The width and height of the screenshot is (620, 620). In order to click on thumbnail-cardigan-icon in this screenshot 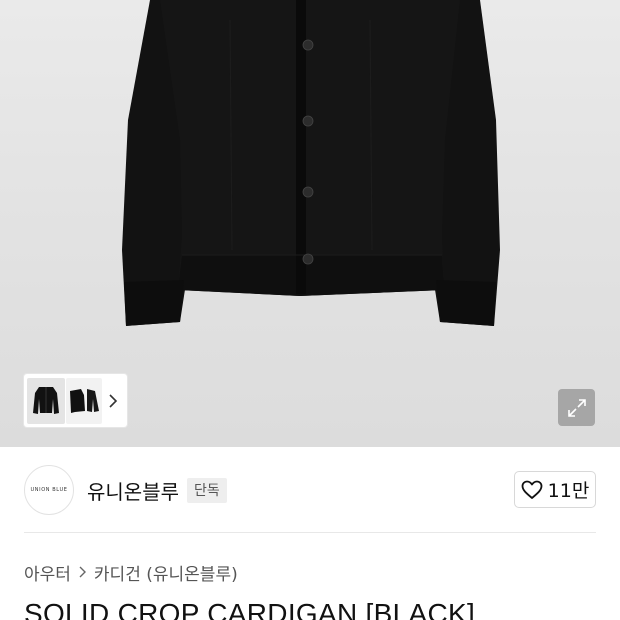, I will do `click(46, 400)`.